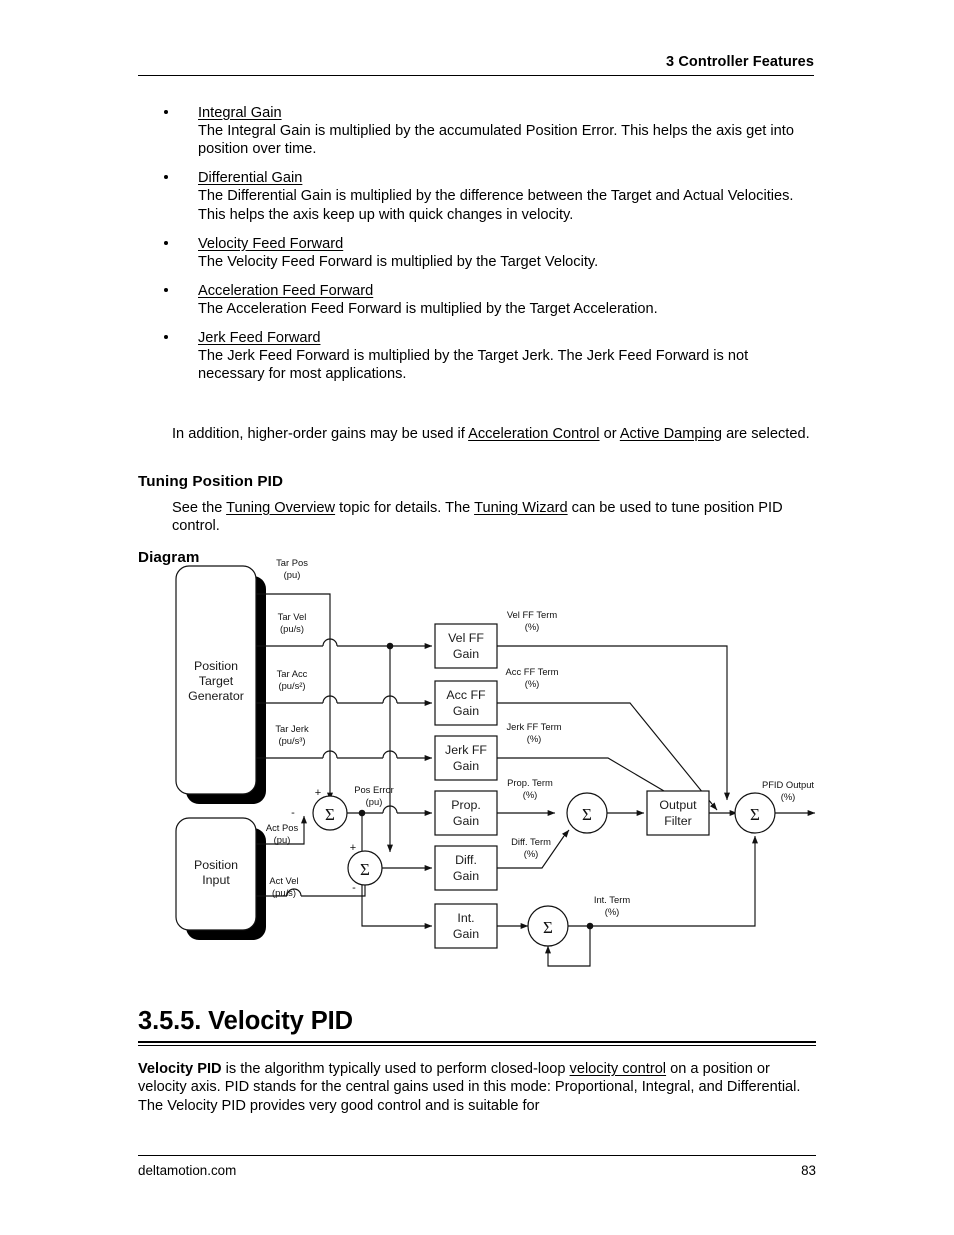  I want to click on label-tar-acc-l2: (pu/s²), so click(291, 685).